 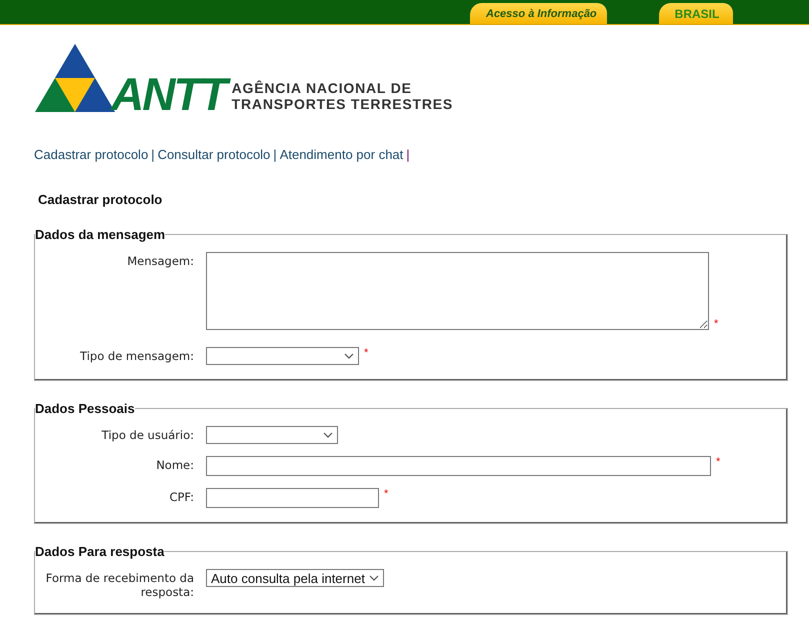 I want to click on section-legend: Dados Pessoais, so click(x=85, y=408).